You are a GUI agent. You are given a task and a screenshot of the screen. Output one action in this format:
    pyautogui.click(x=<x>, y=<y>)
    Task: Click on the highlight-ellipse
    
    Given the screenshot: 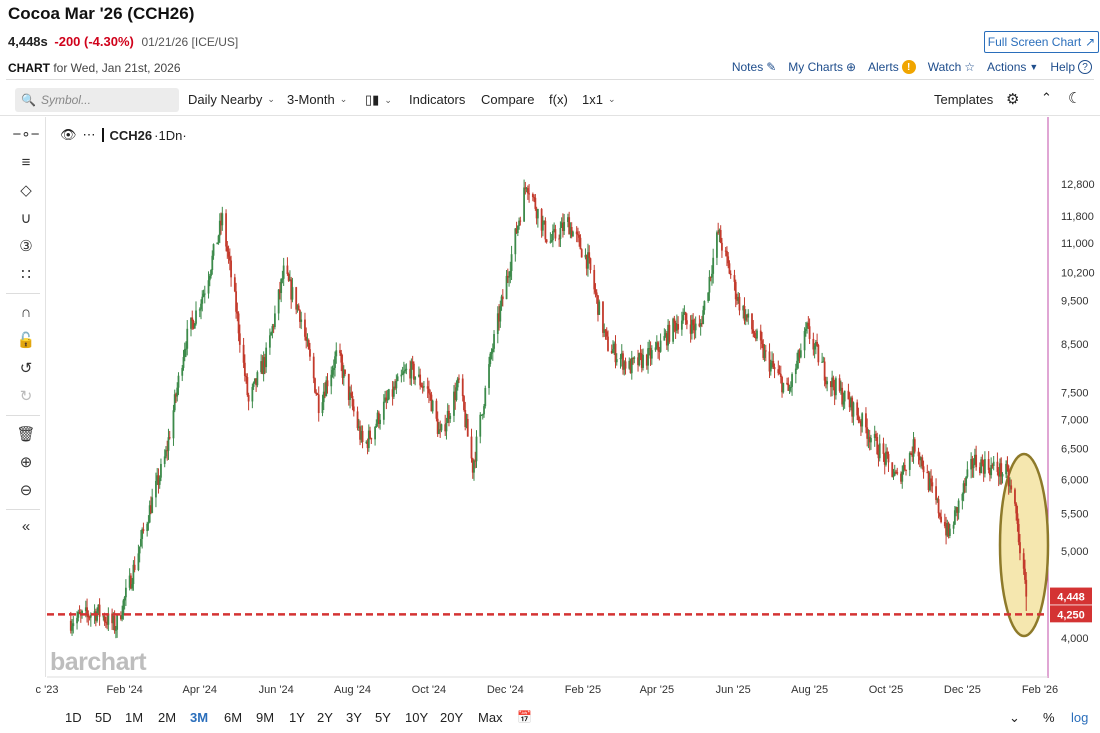 What is the action you would take?
    pyautogui.click(x=1024, y=545)
    